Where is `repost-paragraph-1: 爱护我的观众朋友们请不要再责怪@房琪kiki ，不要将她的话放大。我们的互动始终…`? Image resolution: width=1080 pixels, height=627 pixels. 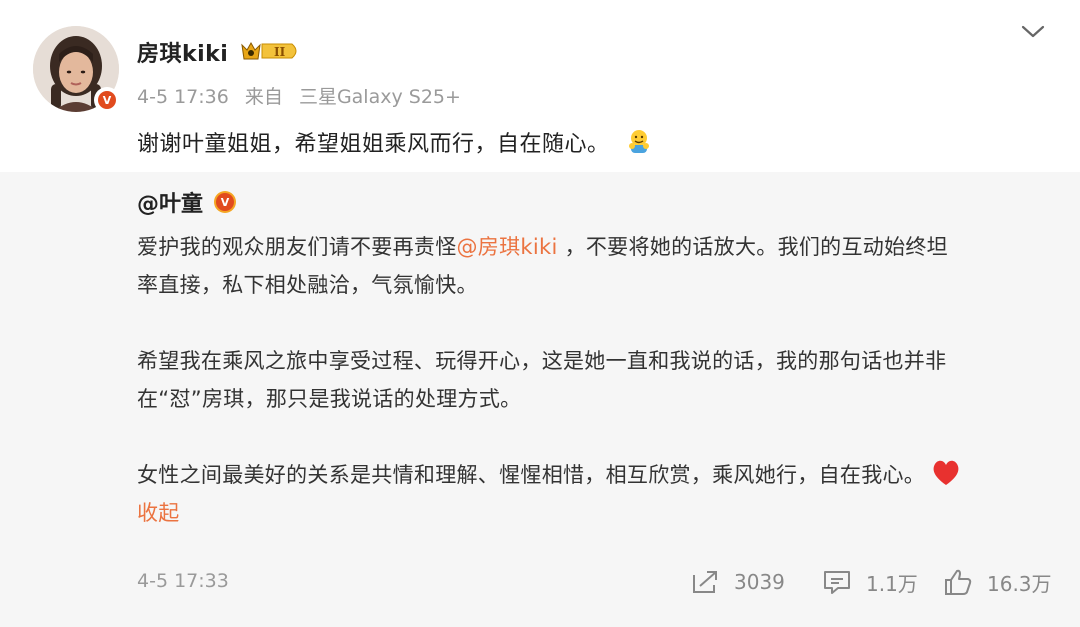 repost-paragraph-1: 爱护我的观众朋友们请不要再责怪@房琪kiki ，不要将她的话放大。我们的互动始终… is located at coordinates (587, 266).